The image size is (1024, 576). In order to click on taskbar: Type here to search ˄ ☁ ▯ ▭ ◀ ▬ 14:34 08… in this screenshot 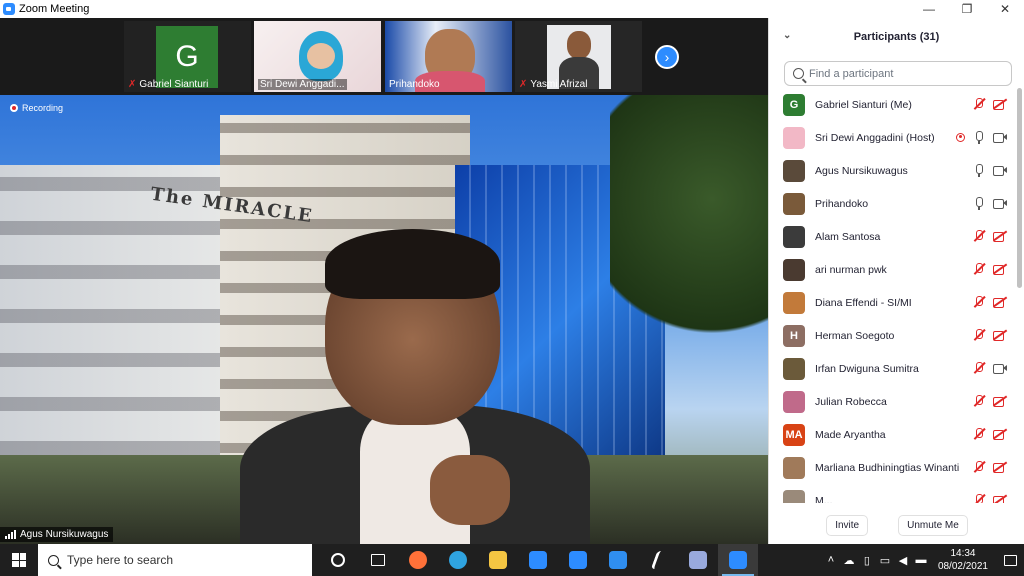, I will do `click(512, 560)`.